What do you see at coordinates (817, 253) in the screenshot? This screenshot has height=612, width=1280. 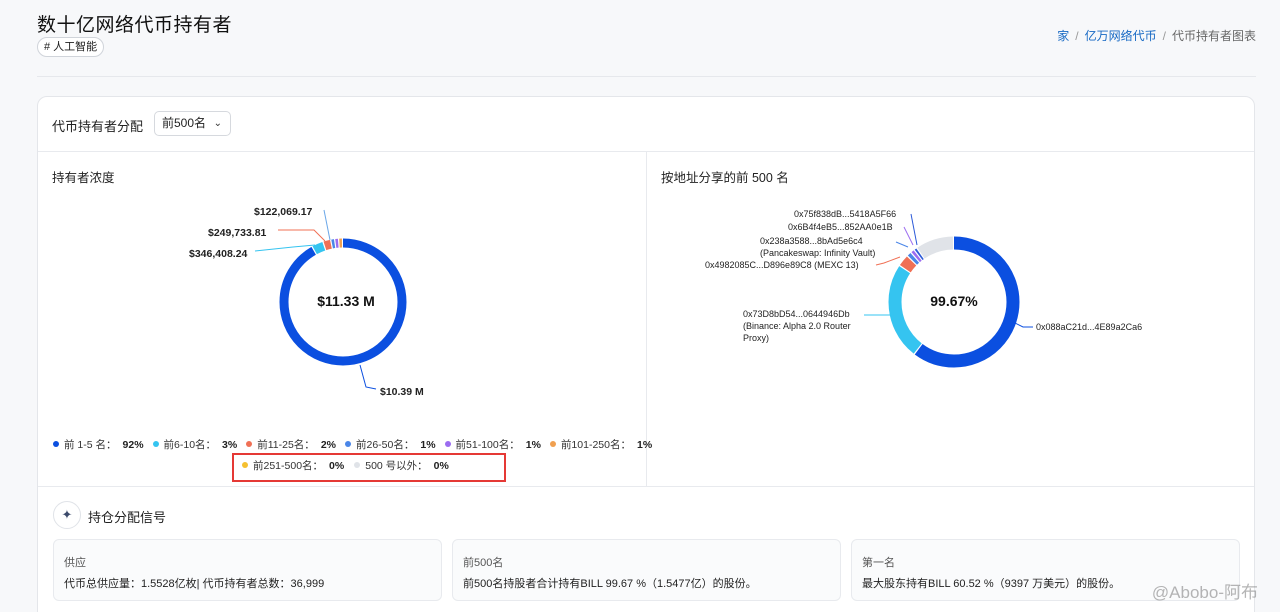 I see `callout-label: (Pancakeswap: Infinity Vault)` at bounding box center [817, 253].